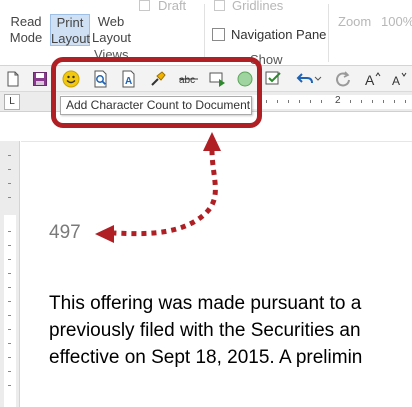 Image resolution: width=412 pixels, height=407 pixels. What do you see at coordinates (71, 38) in the screenshot?
I see `print-layout-label-line2: Layout` at bounding box center [71, 38].